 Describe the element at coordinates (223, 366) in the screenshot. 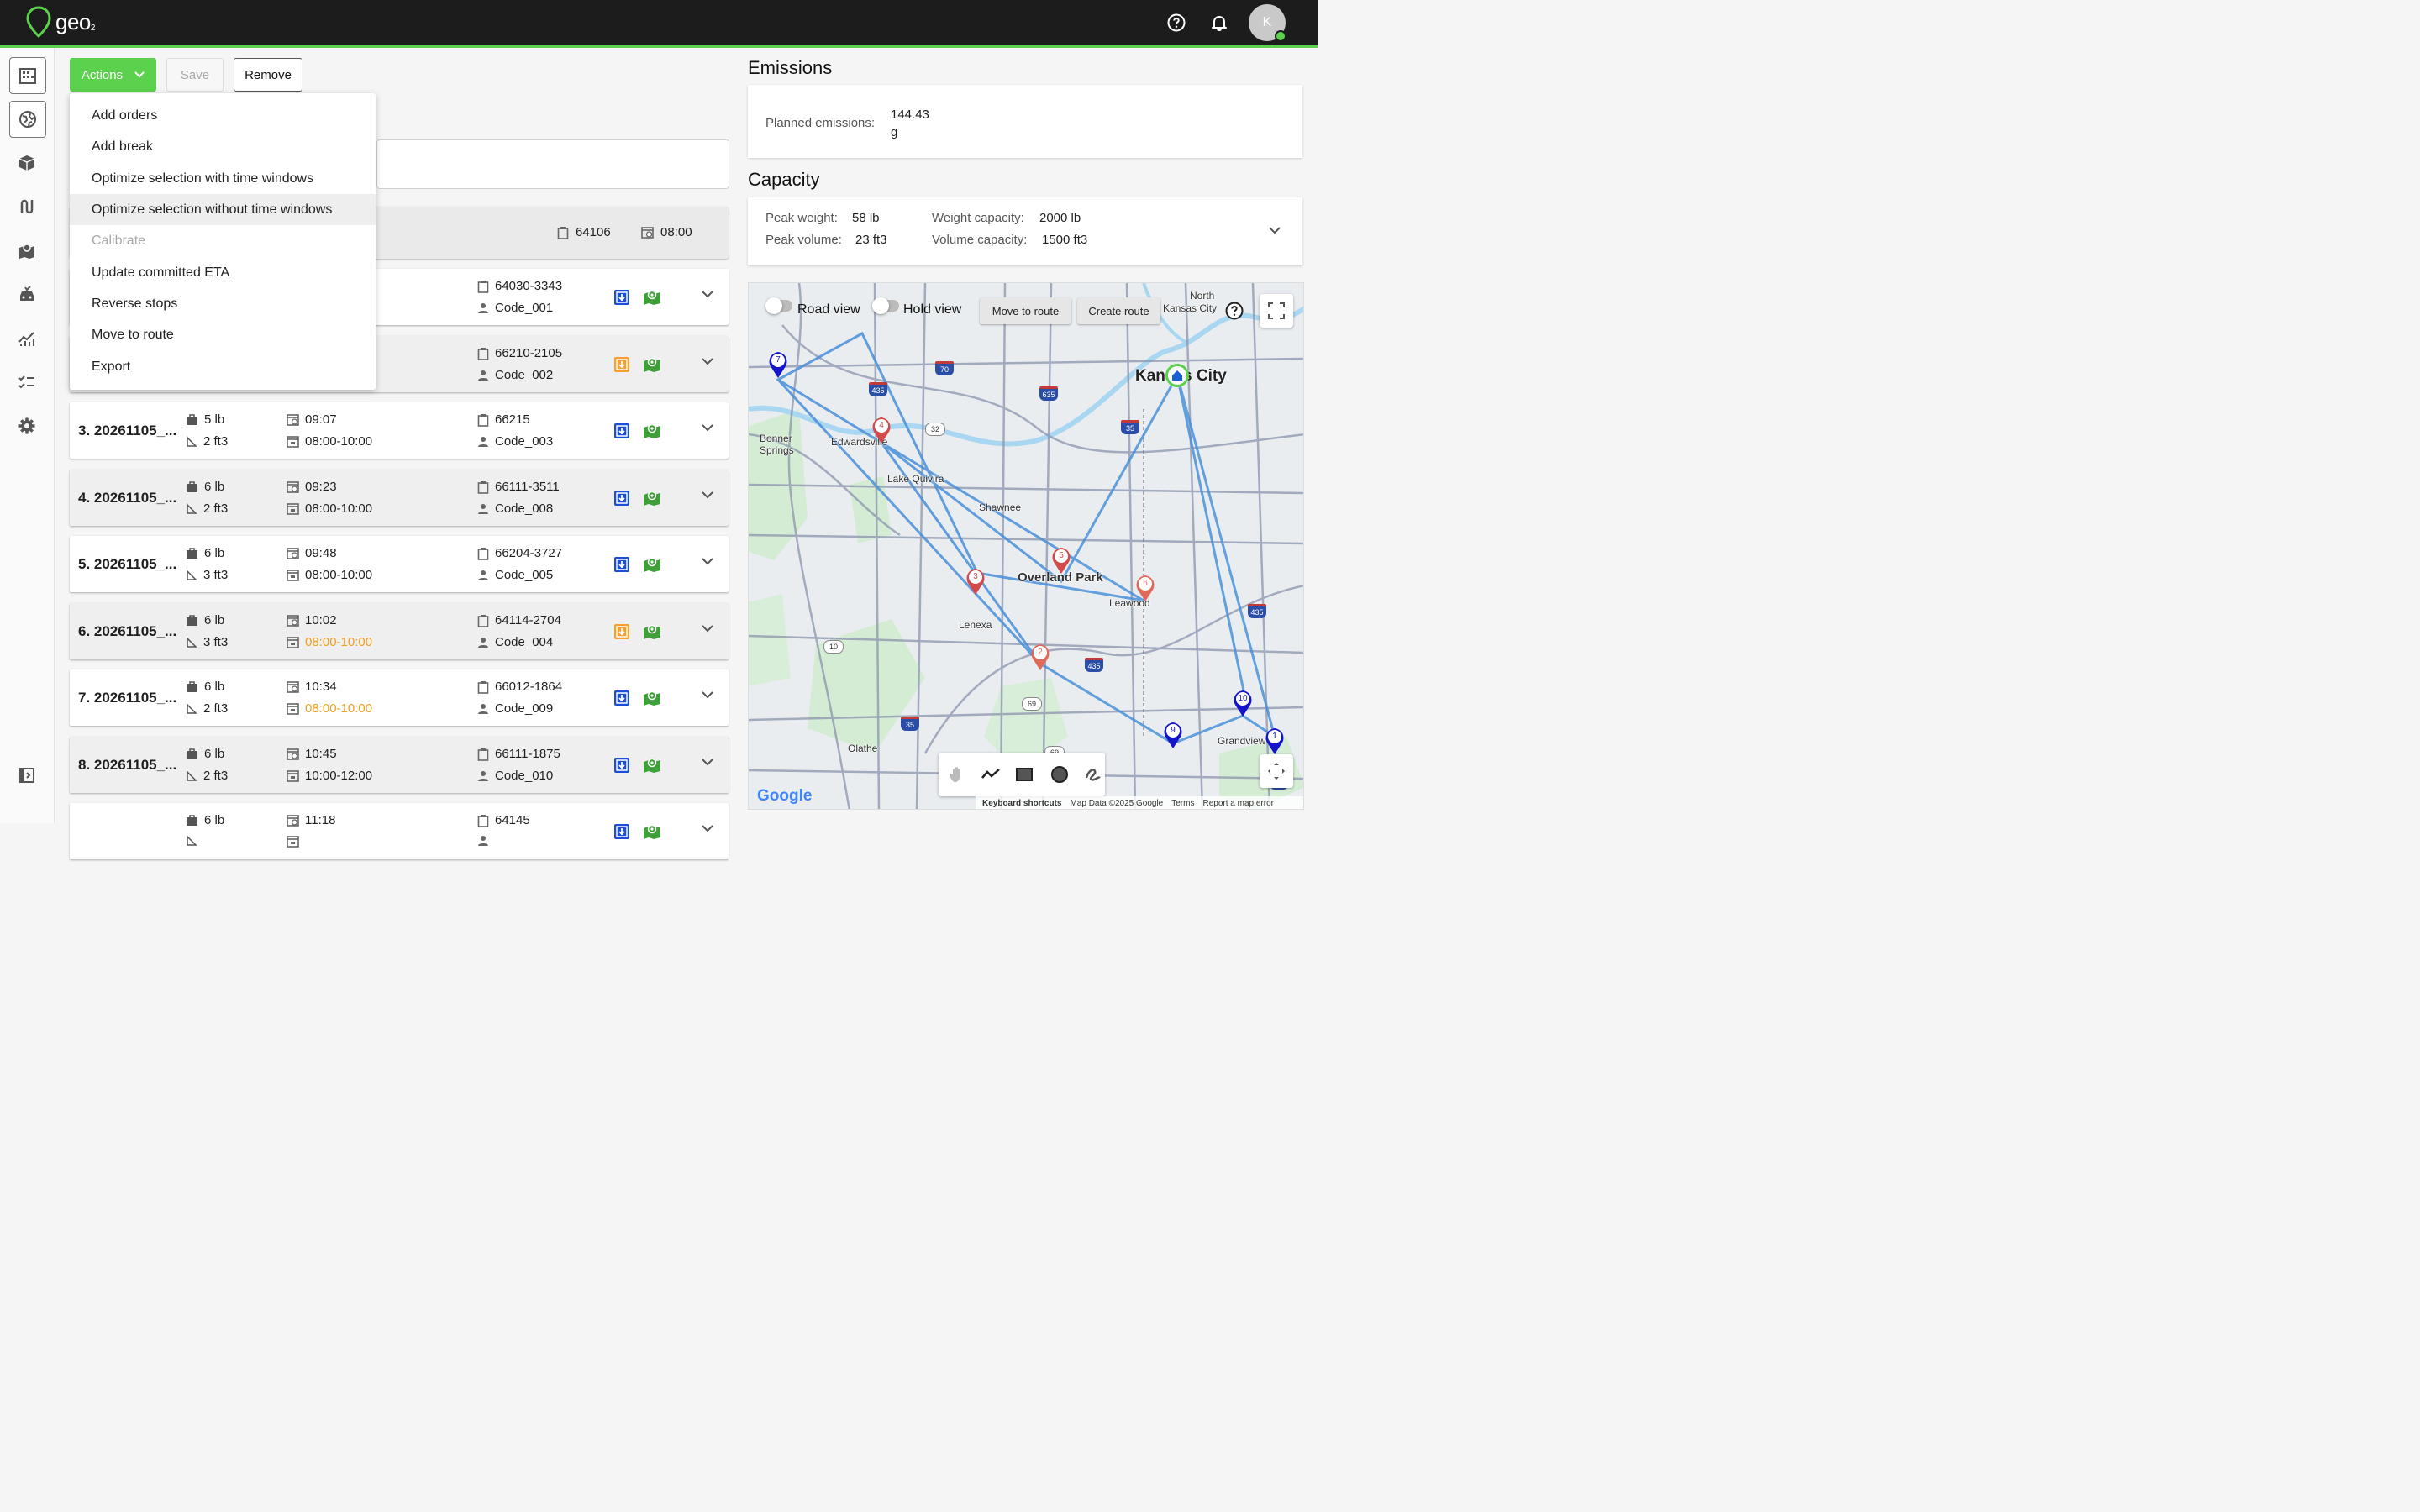

I see `menu-item-export: Export` at that location.